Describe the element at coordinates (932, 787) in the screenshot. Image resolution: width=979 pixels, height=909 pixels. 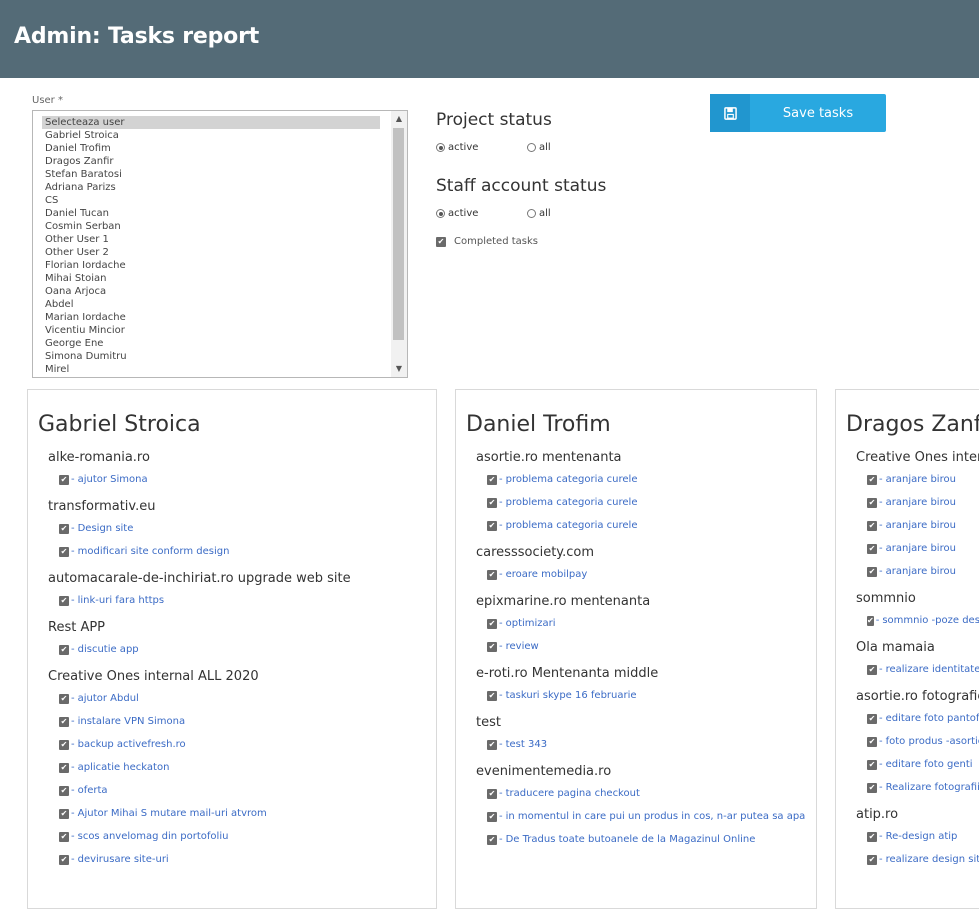
I see `task-link: Realizare fotografii` at that location.